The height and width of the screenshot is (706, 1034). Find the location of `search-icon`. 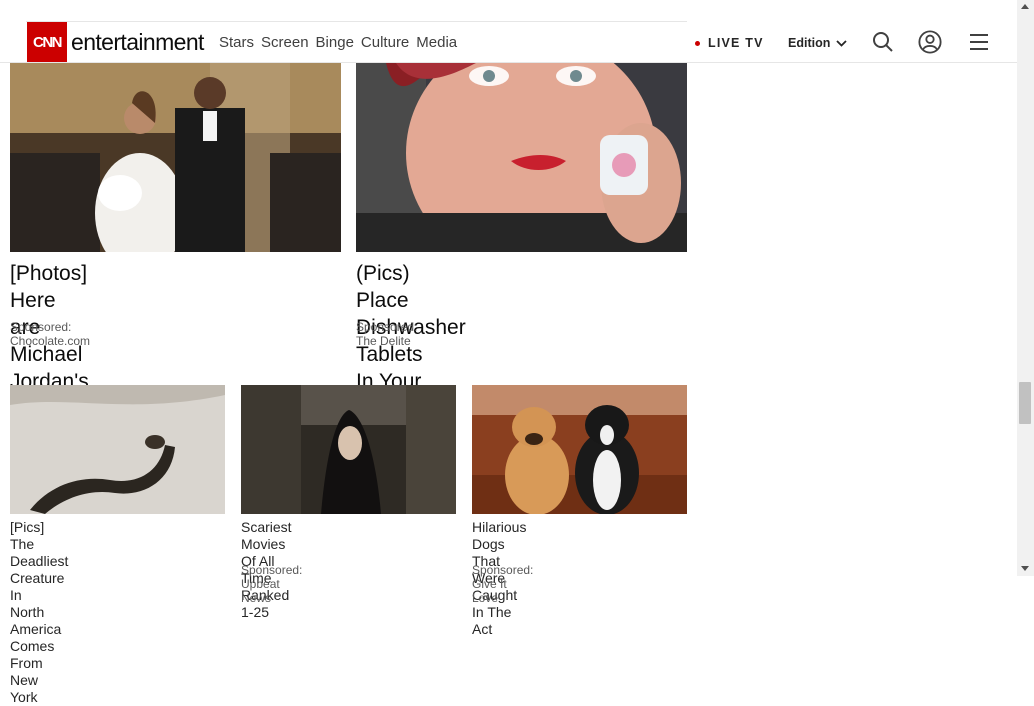

search-icon is located at coordinates (883, 42).